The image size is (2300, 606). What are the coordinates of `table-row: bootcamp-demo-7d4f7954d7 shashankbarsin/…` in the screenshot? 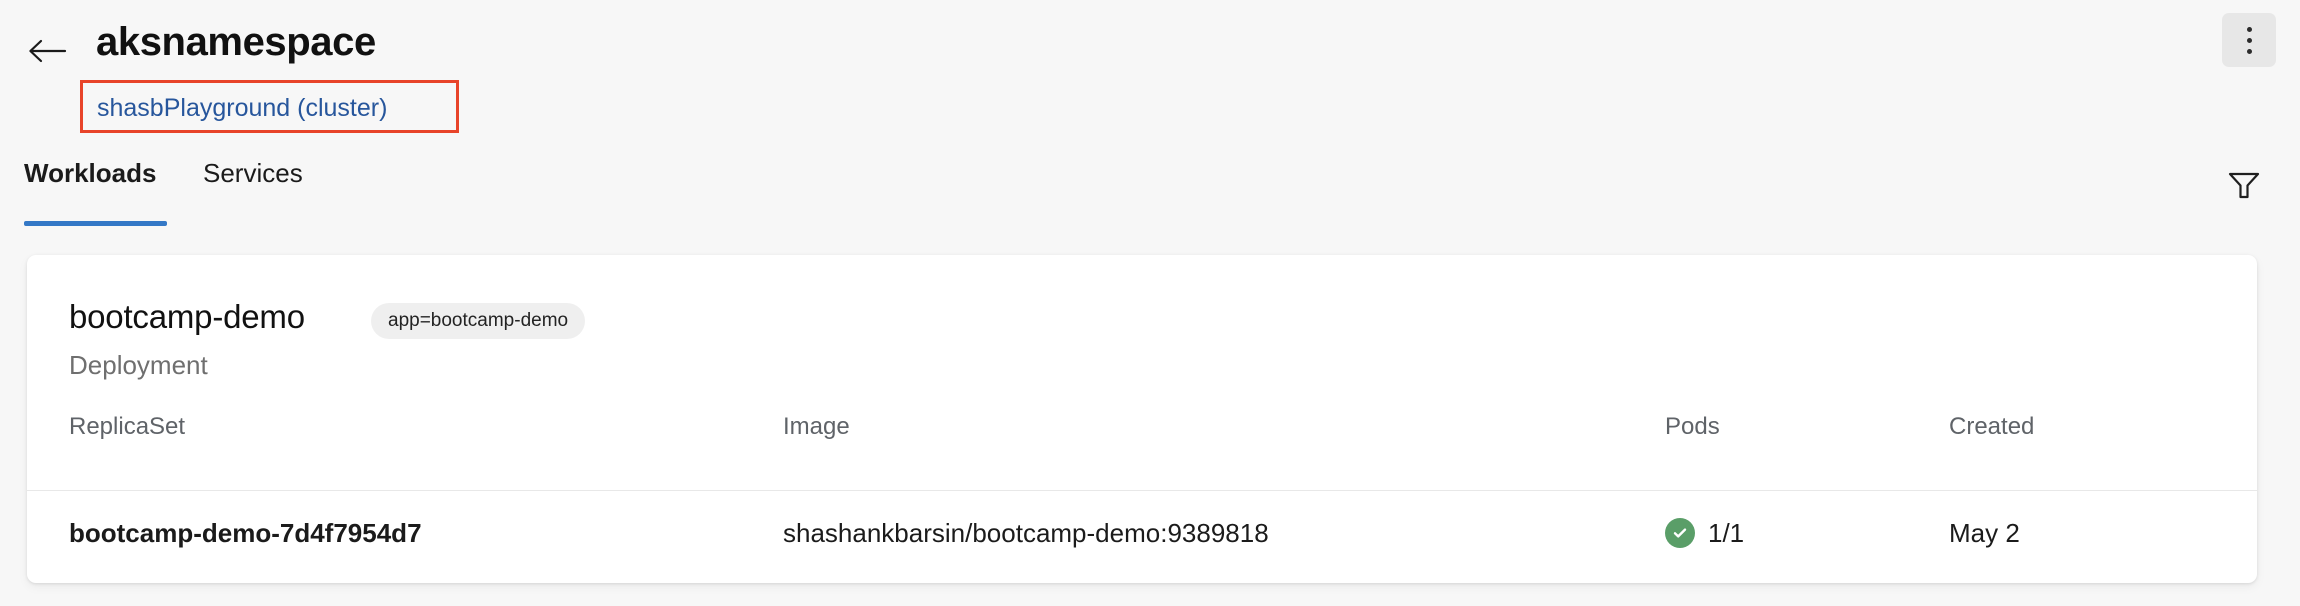 It's located at (1142, 537).